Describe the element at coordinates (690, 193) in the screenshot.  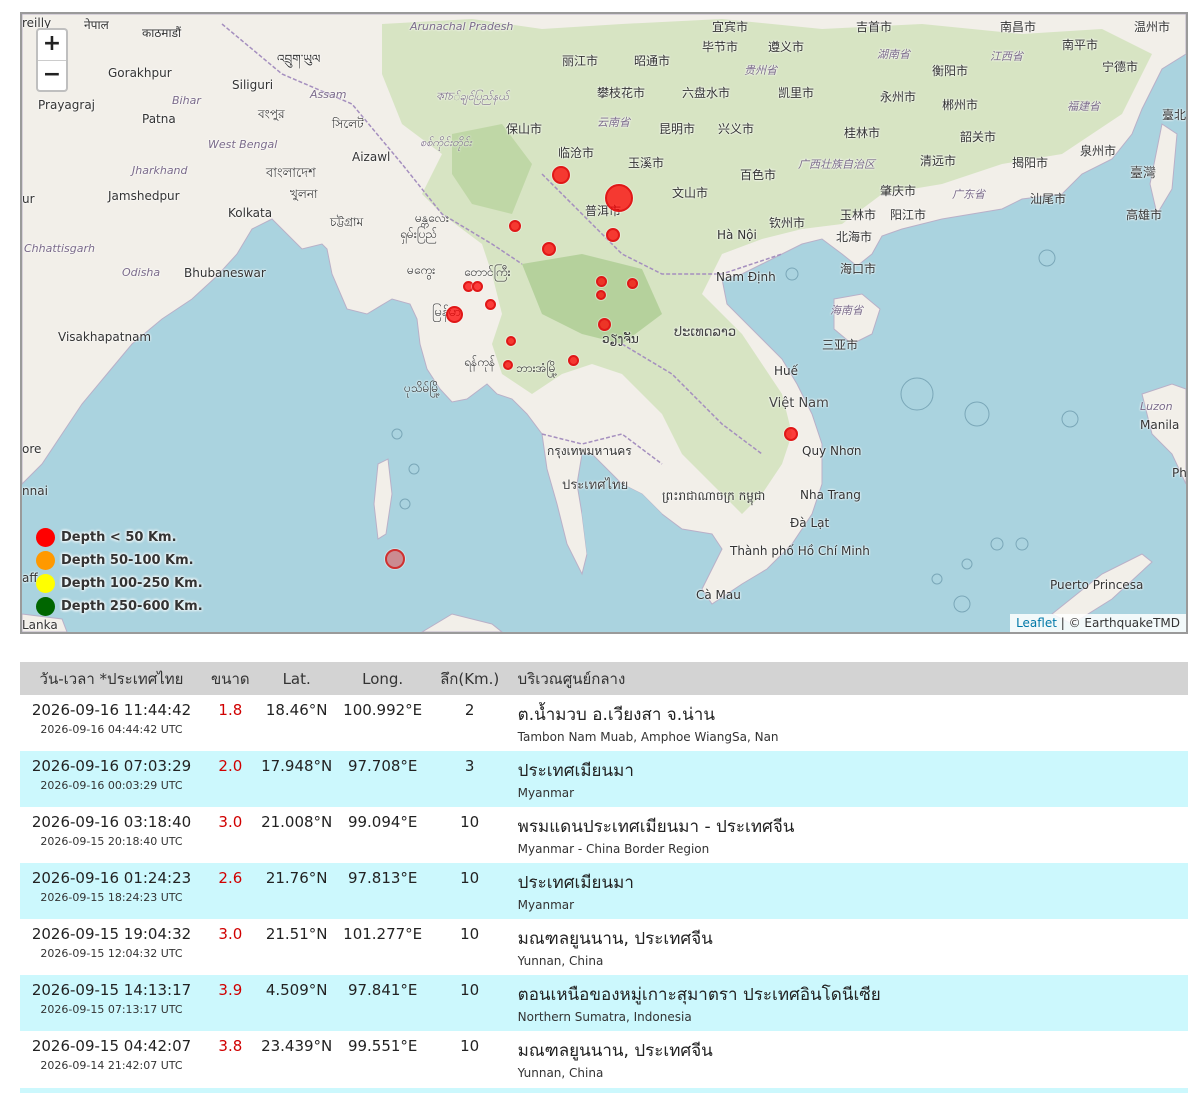
I see `map-place-label: 文山市` at that location.